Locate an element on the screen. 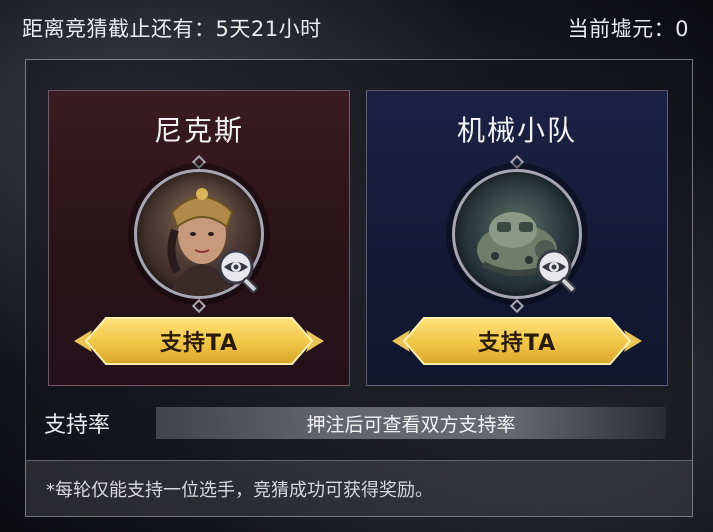  support-rate-row: 支持率 押注后可查看双方支持率 is located at coordinates (360, 423).